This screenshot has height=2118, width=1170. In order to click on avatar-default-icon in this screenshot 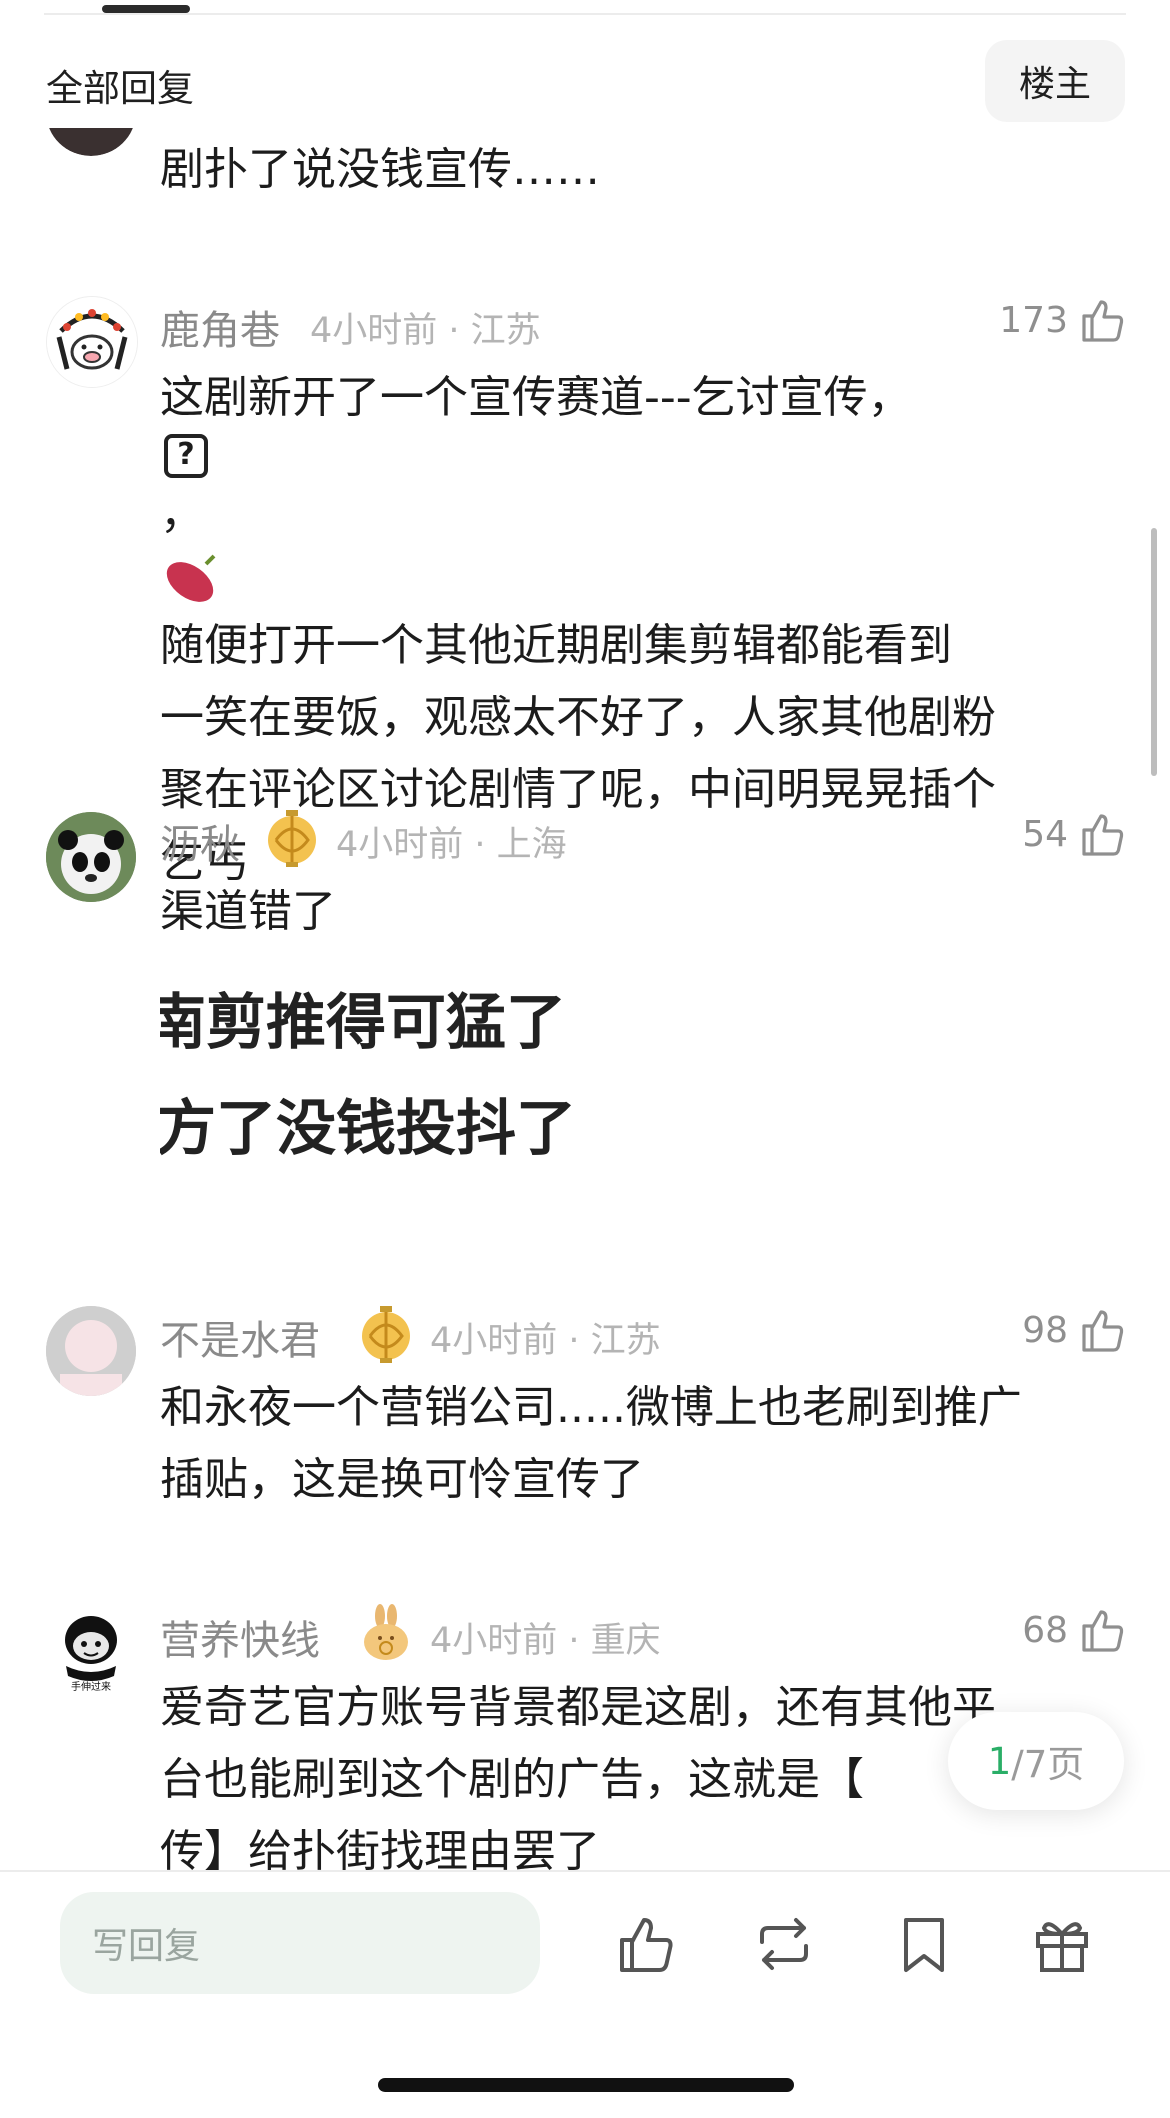, I will do `click(91, 1351)`.